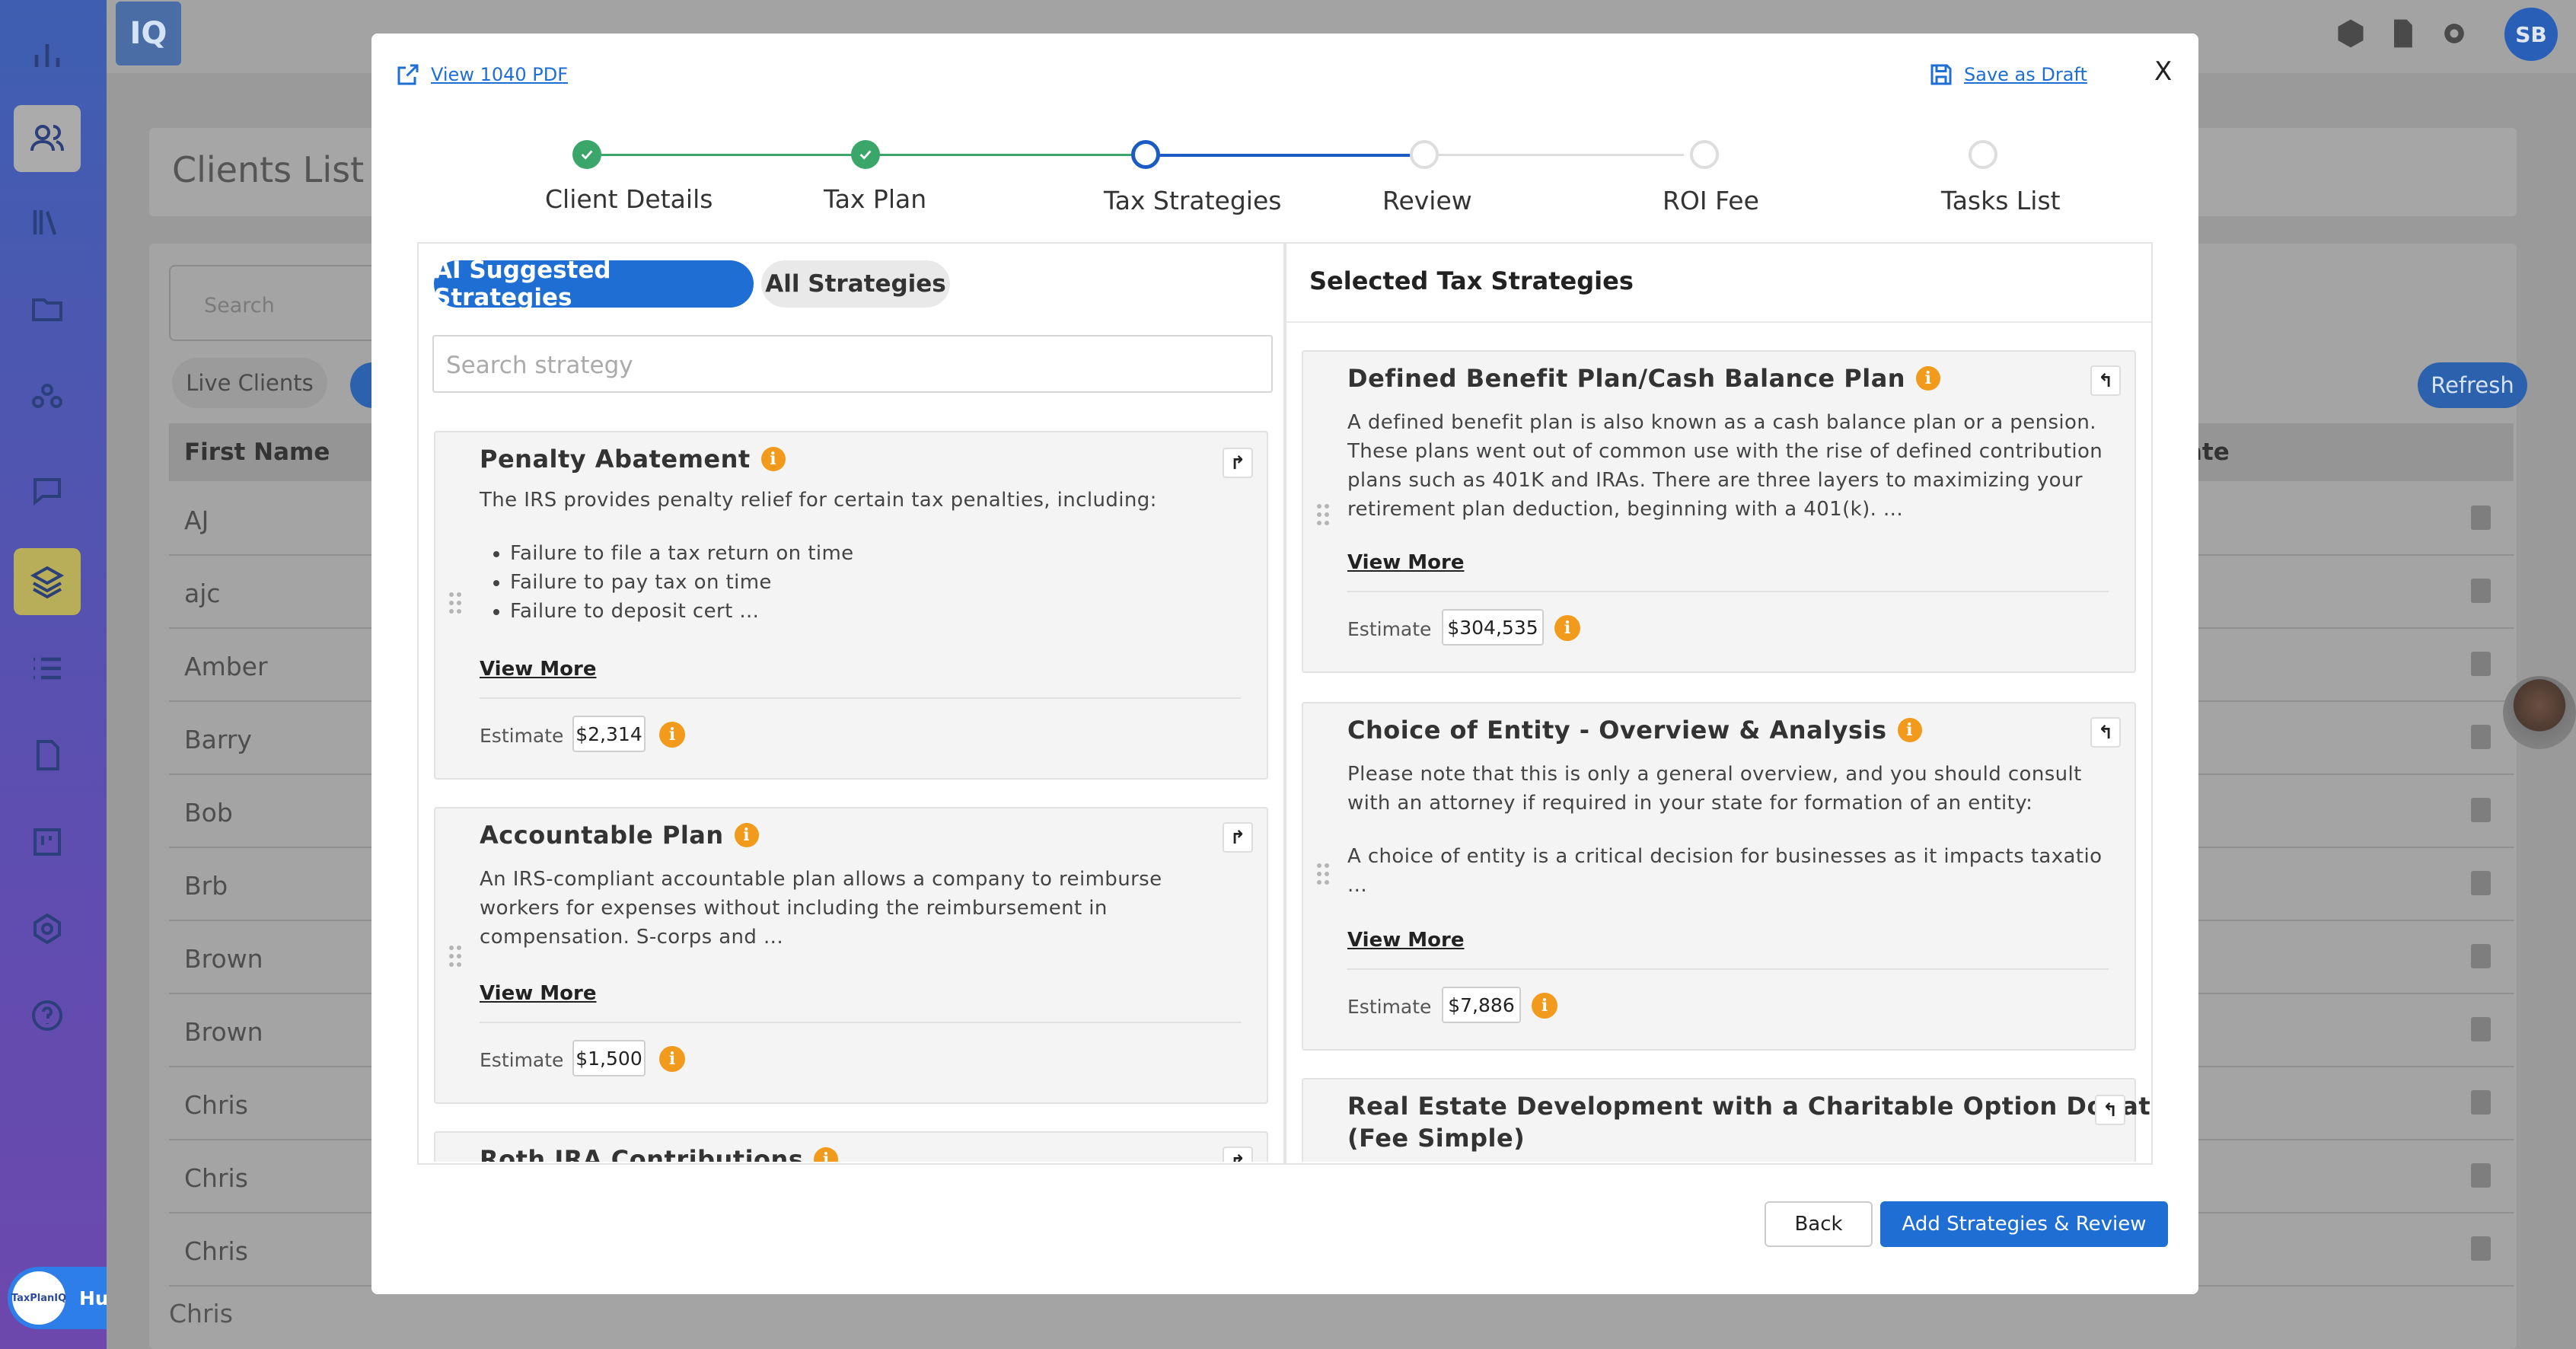  Describe the element at coordinates (283, 303) in the screenshot. I see `clients-search-input: Search` at that location.